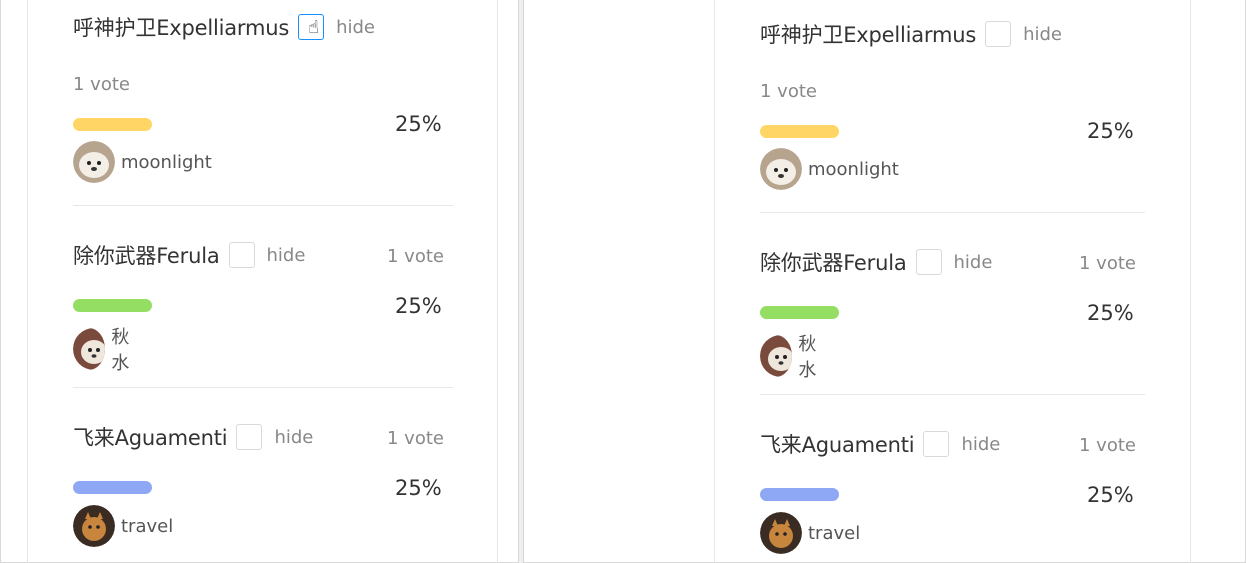 The width and height of the screenshot is (1246, 563). Describe the element at coordinates (1190, 281) in the screenshot. I see `right-card-border-right` at that location.